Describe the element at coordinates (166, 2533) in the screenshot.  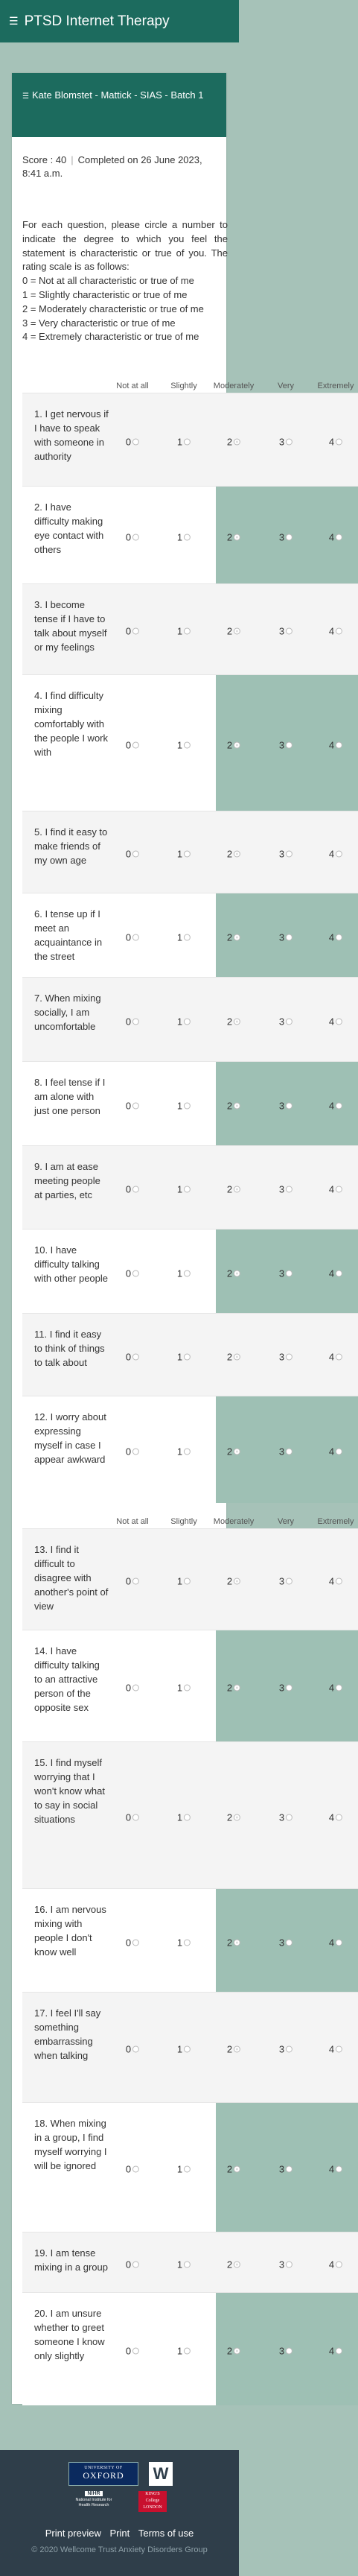
I see `terms-link: Terms of use` at that location.